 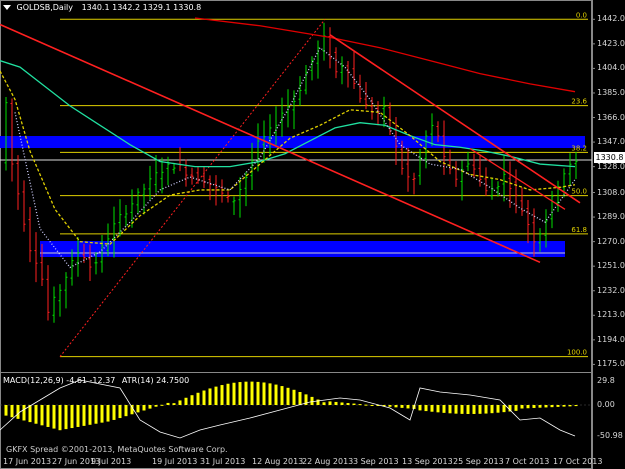 I want to click on price-axis-label: 1251.0, so click(x=611, y=266).